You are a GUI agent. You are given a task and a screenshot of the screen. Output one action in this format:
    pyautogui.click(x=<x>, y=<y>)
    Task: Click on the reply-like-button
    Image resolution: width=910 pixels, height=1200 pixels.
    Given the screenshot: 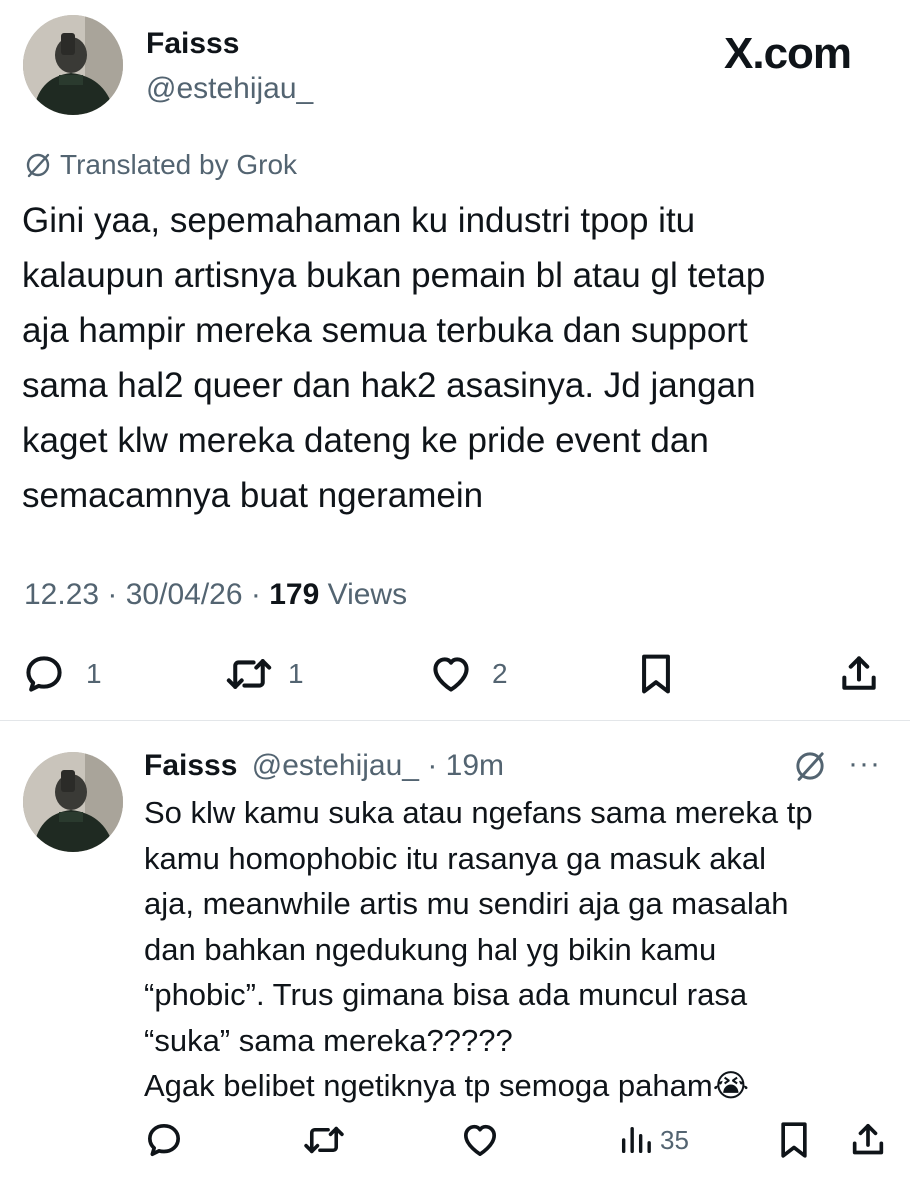 What is the action you would take?
    pyautogui.click(x=480, y=1140)
    